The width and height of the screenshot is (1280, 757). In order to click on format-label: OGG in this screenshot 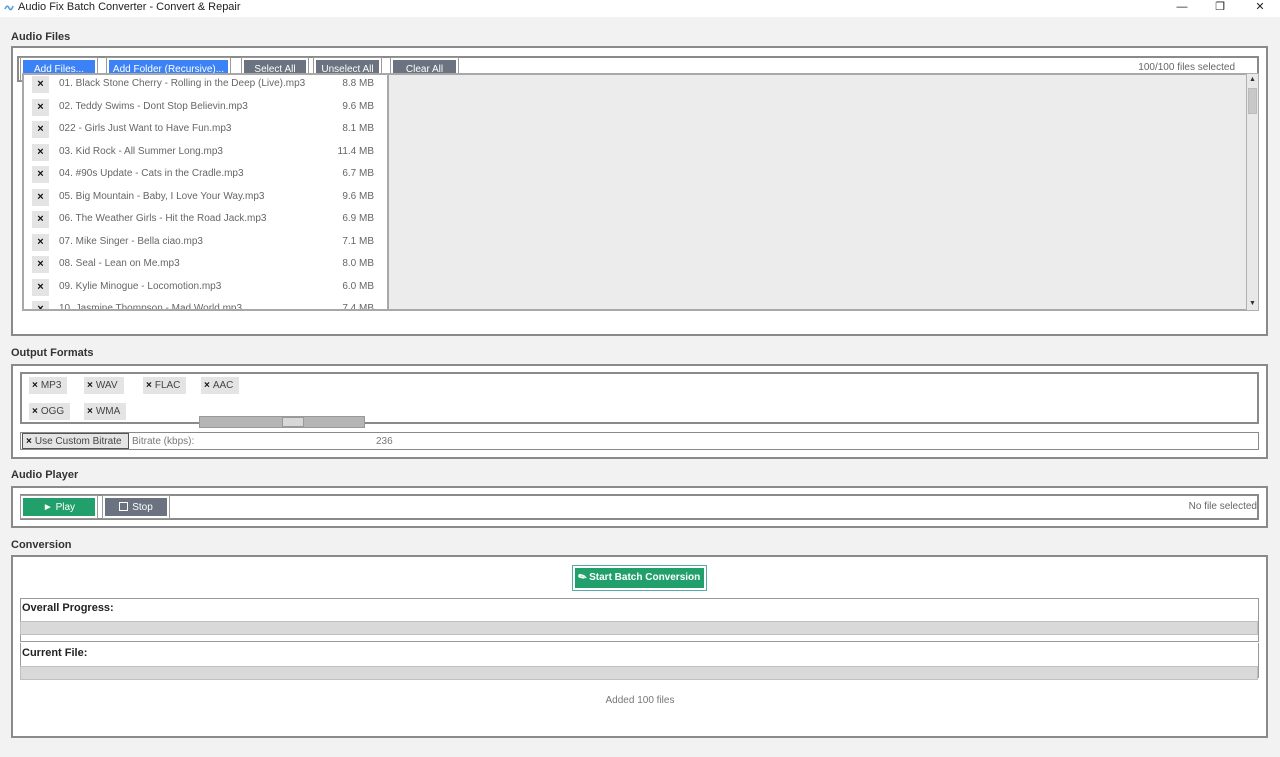, I will do `click(52, 411)`.